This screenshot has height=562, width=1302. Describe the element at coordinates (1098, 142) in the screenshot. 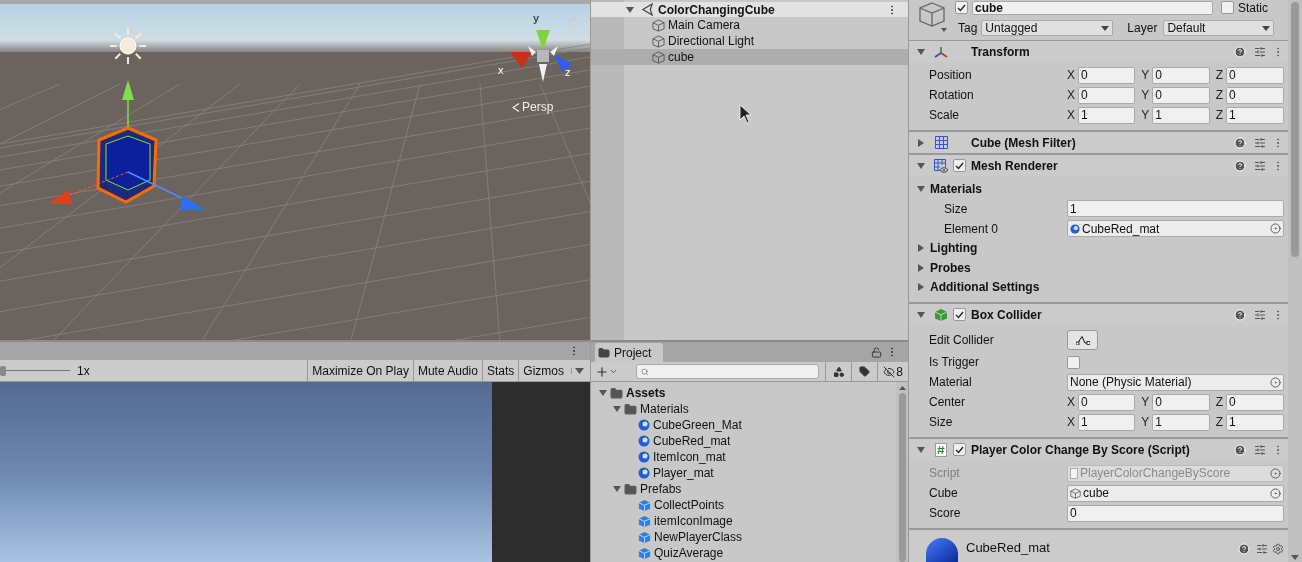

I see `component-header: Cube (Mesh Filter)` at that location.